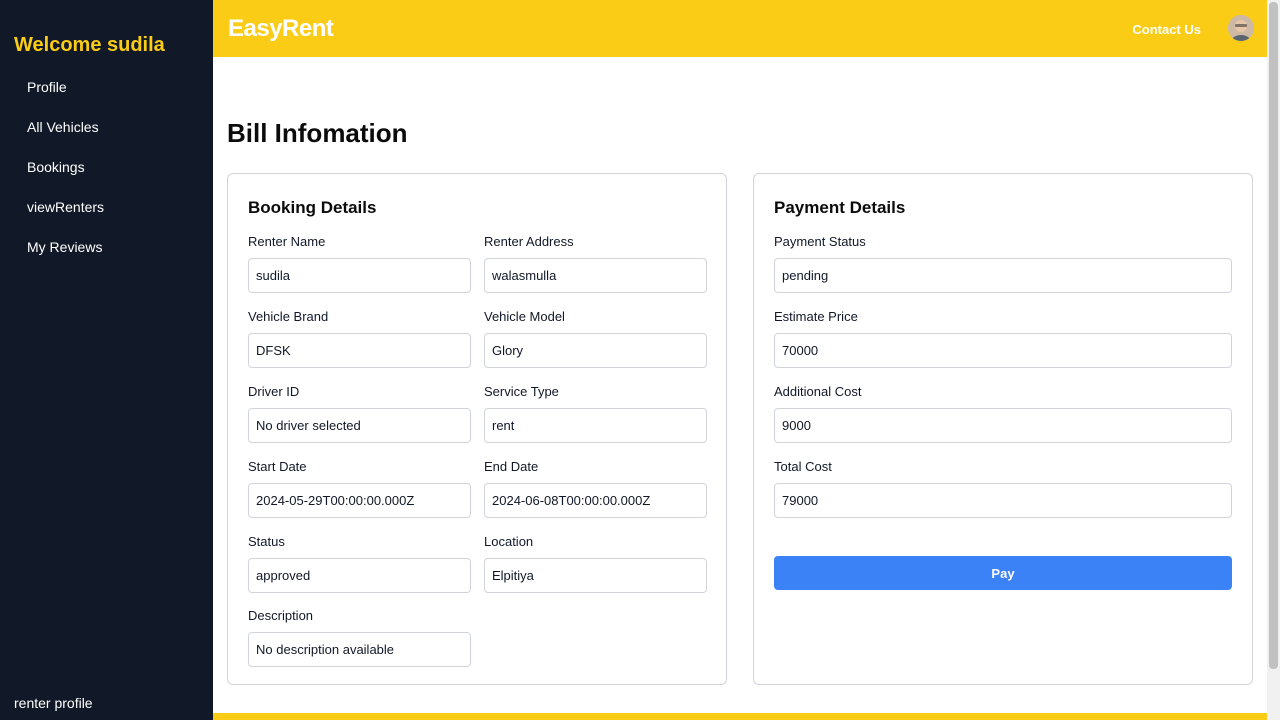  Describe the element at coordinates (359, 425) in the screenshot. I see `driver-id-input: No driver selected` at that location.